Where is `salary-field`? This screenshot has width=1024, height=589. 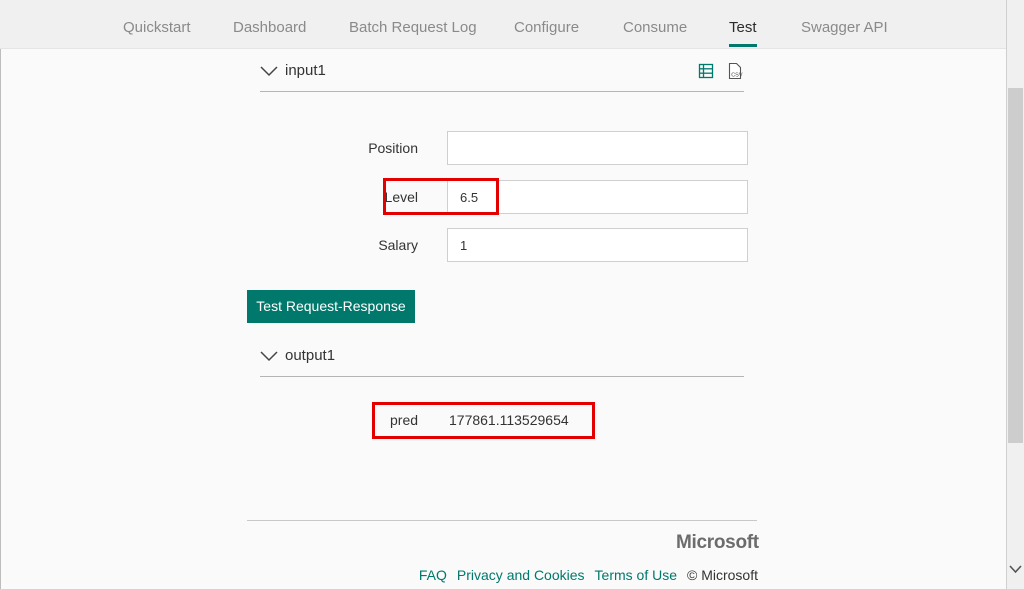
salary-field is located at coordinates (597, 245).